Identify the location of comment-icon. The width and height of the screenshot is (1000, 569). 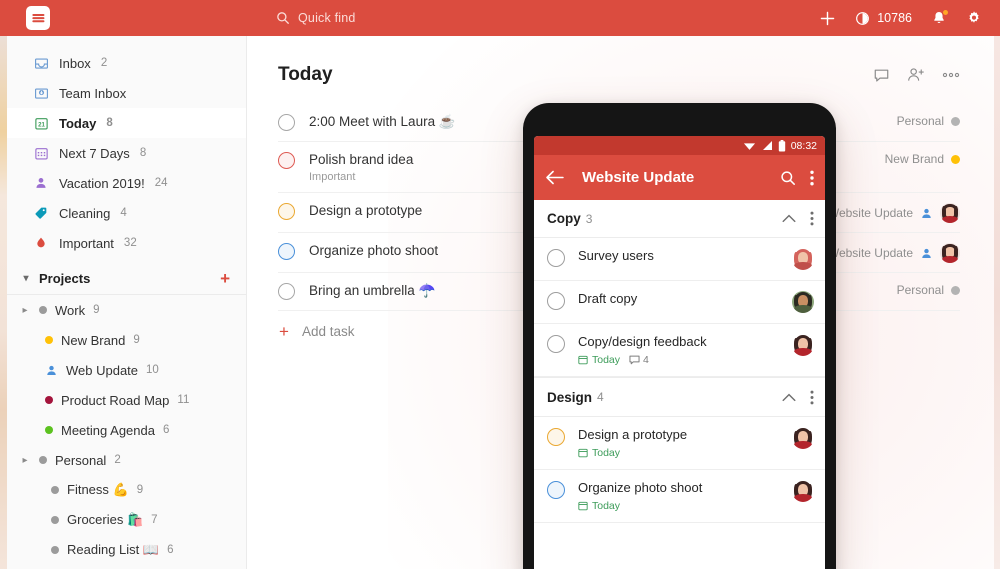
(881, 75).